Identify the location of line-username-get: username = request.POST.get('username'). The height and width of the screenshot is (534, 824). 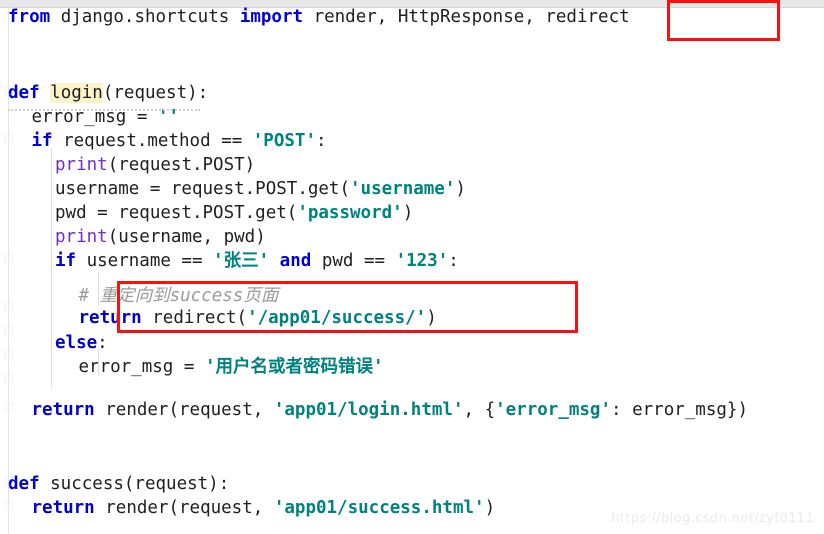
(260, 189).